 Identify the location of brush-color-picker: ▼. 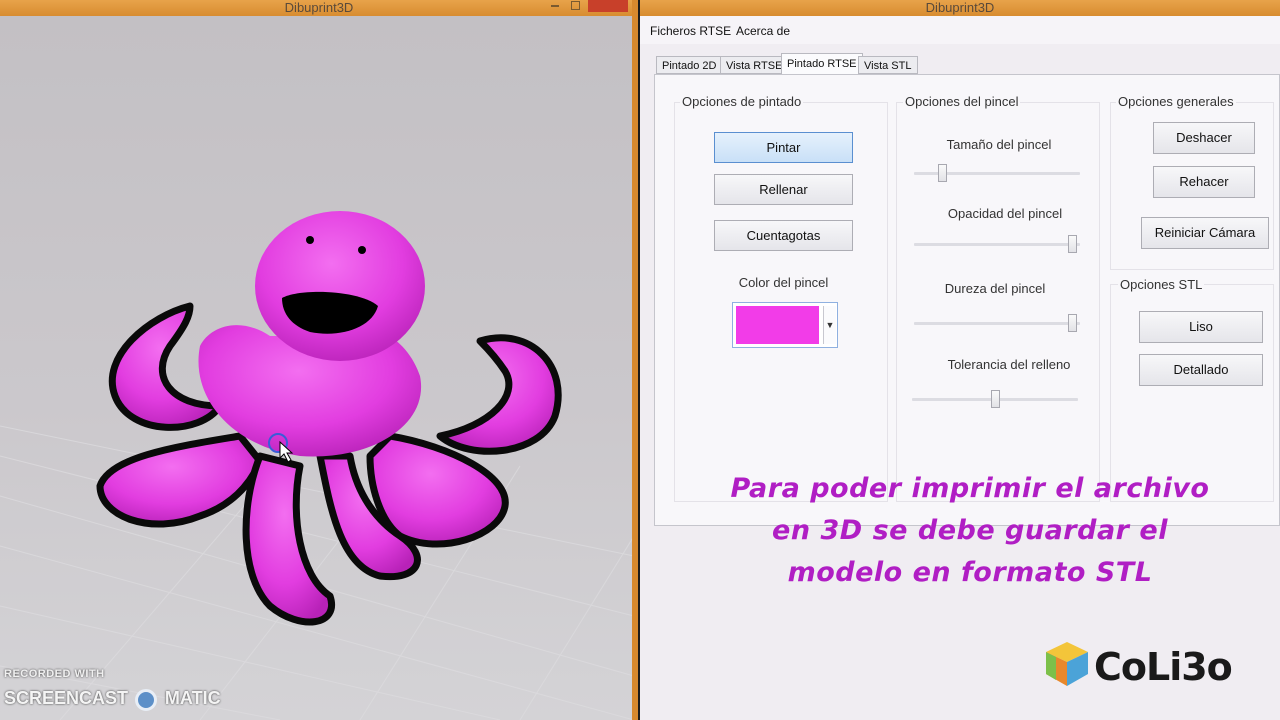
(785, 325).